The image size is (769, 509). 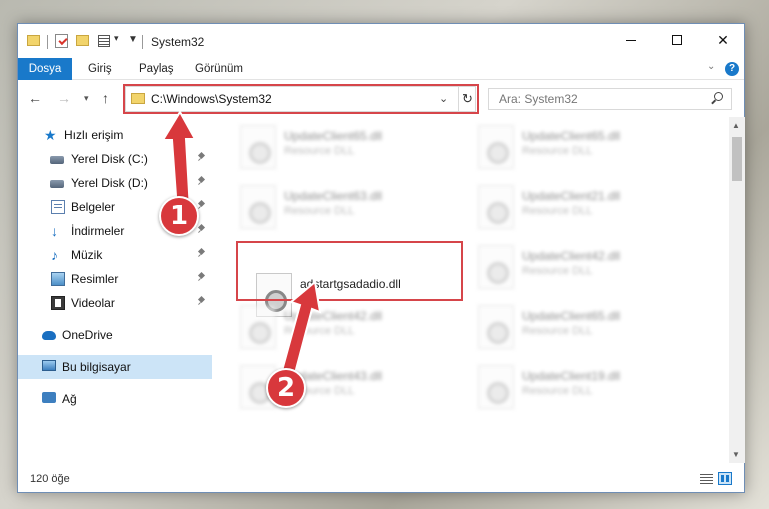 What do you see at coordinates (82, 40) in the screenshot?
I see `new-folder-icon` at bounding box center [82, 40].